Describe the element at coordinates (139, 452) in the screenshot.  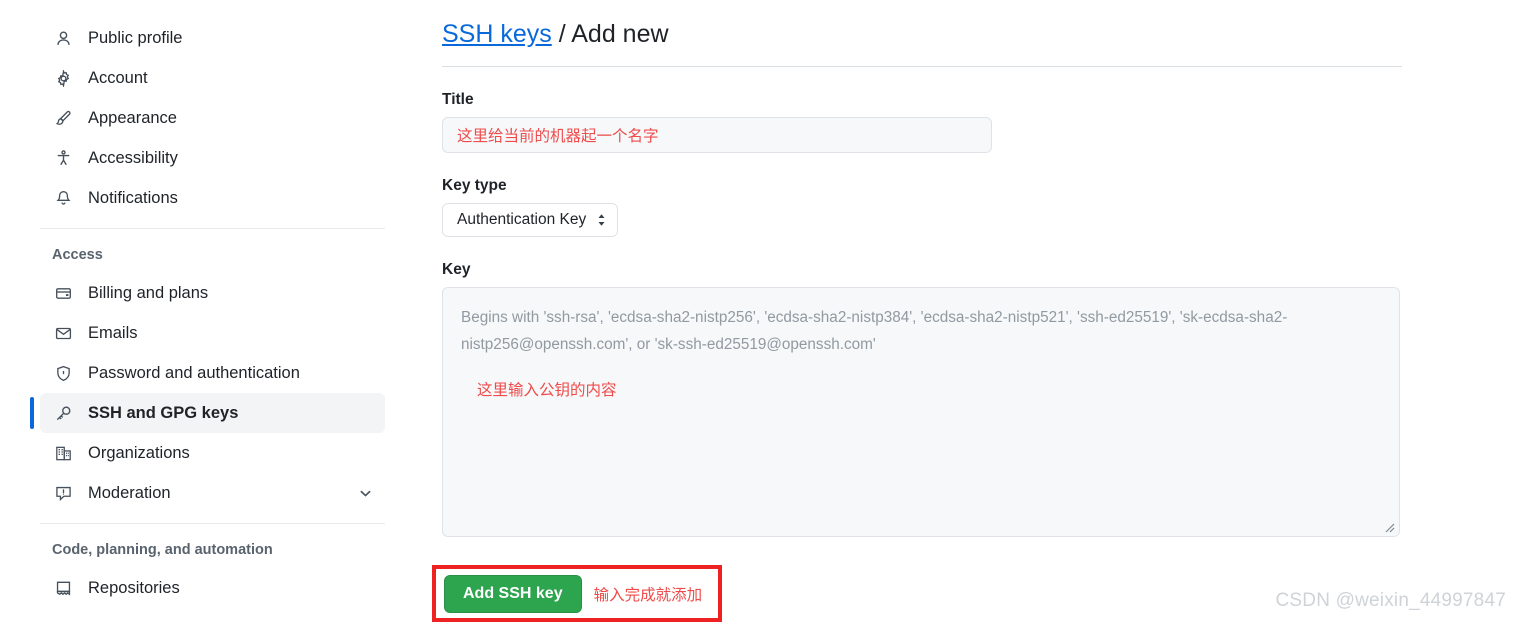
I see `sidebar-item-label: Organizations` at that location.